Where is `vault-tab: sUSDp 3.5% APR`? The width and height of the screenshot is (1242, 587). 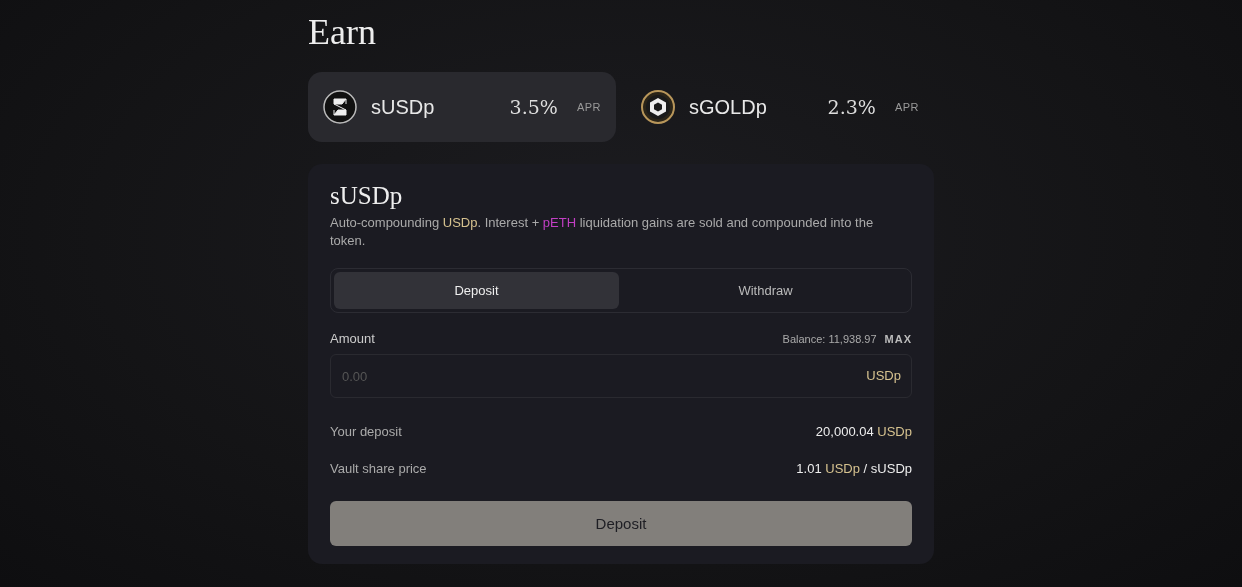
vault-tab: sUSDp 3.5% APR is located at coordinates (462, 107).